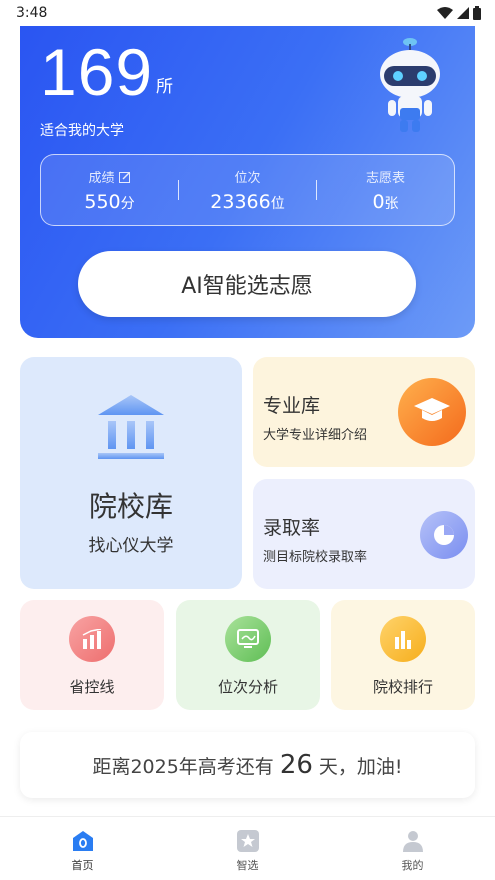 The image size is (495, 880). Describe the element at coordinates (364, 534) in the screenshot. I see `admission-rate-card: 录取率 测目标院校录取率` at that location.